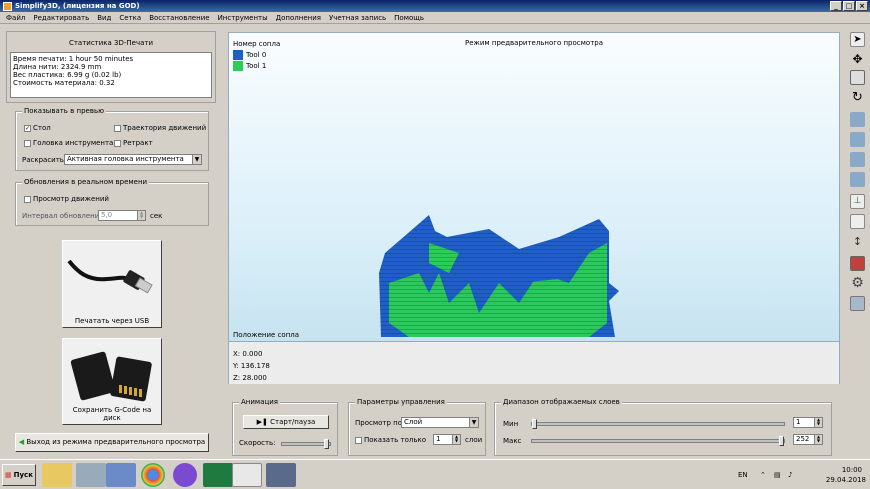 This screenshot has width=870, height=489. I want to click on menu-mesh: Сетка, so click(130, 18).